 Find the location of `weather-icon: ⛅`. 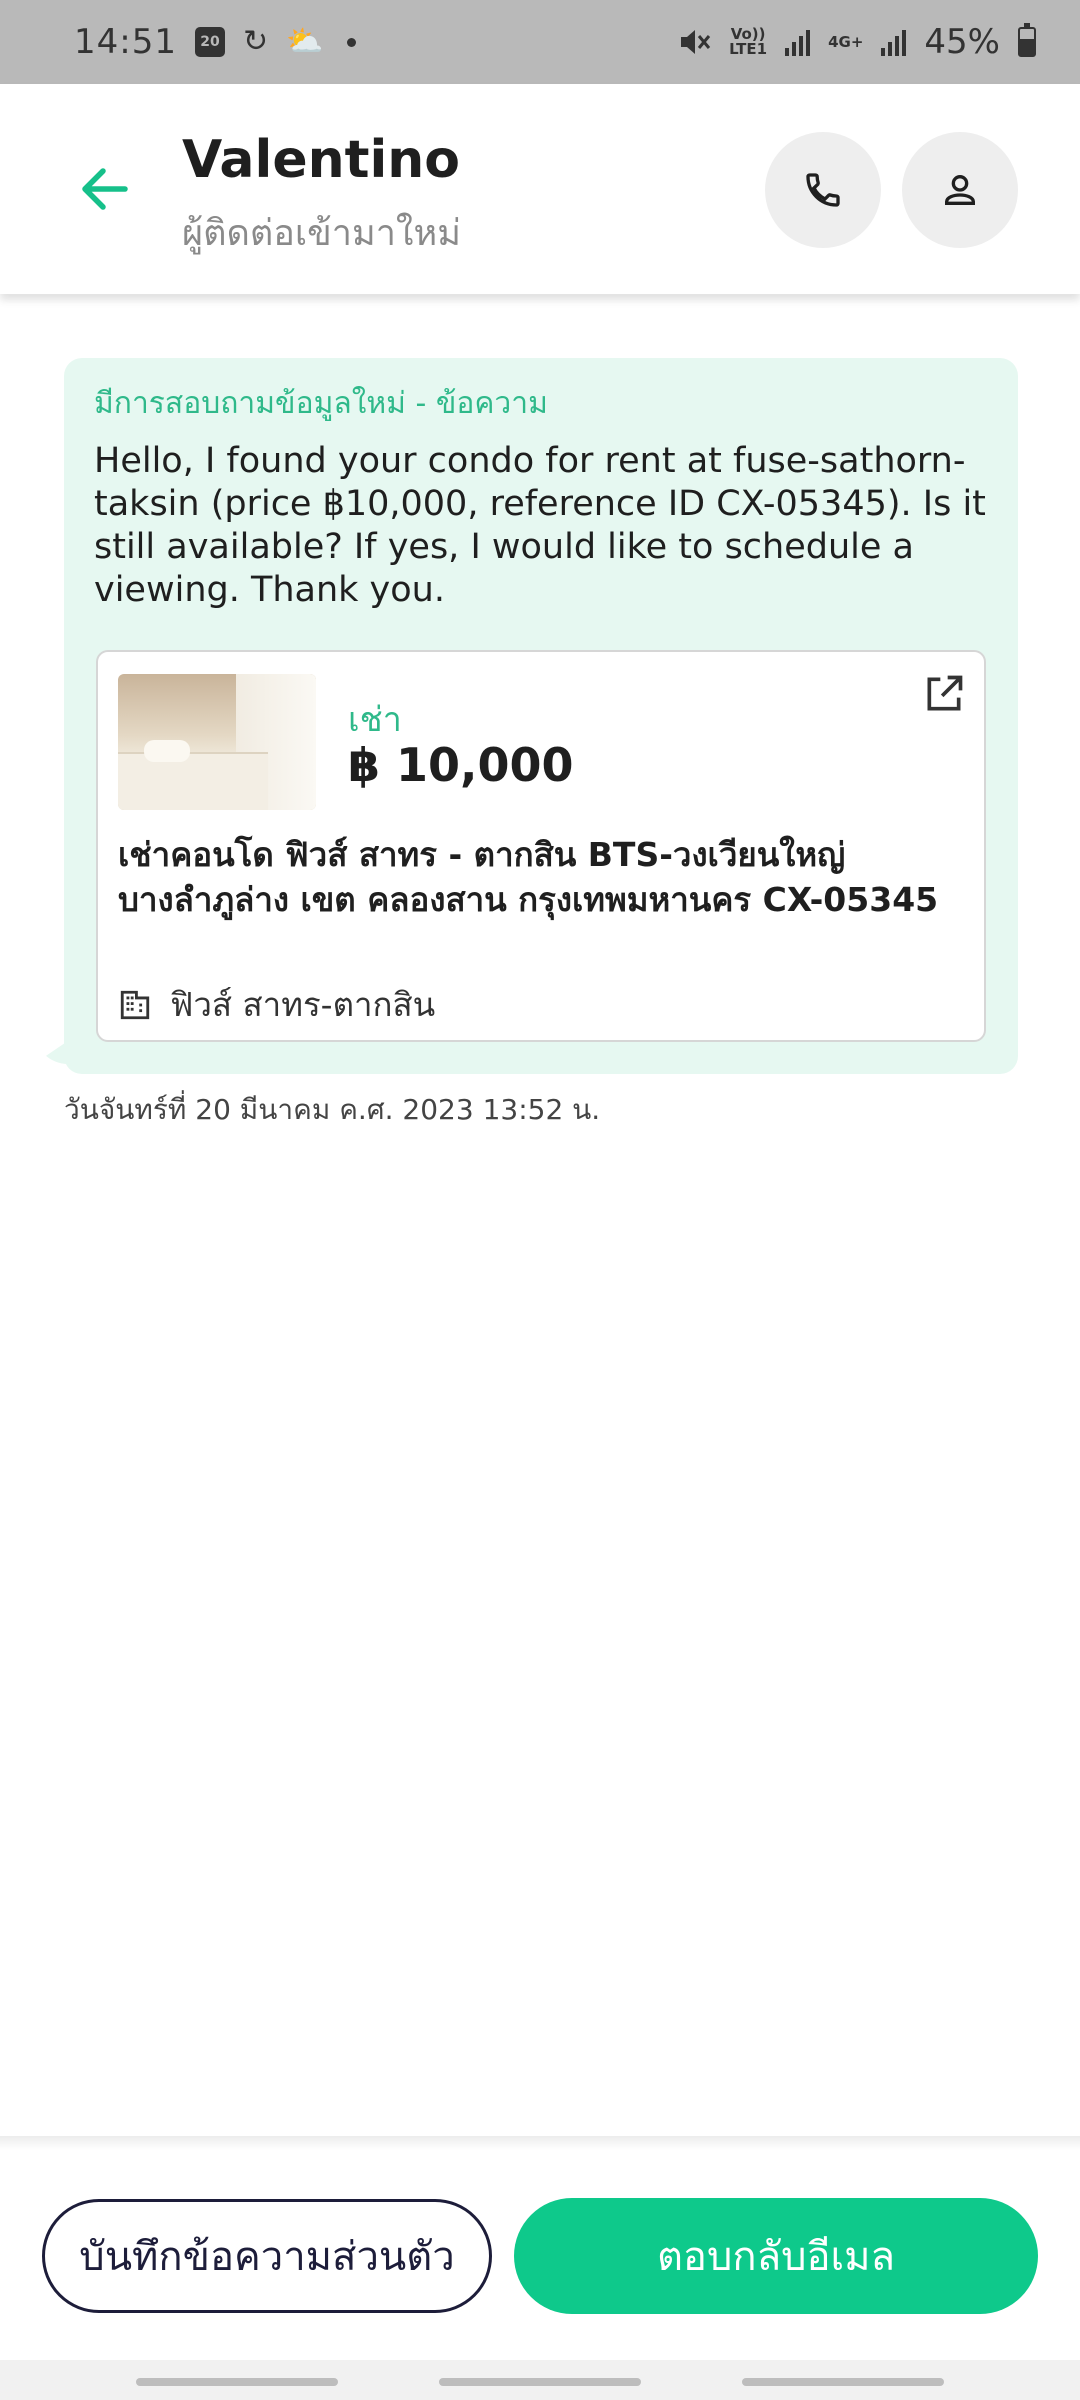

weather-icon: ⛅ is located at coordinates (305, 41).